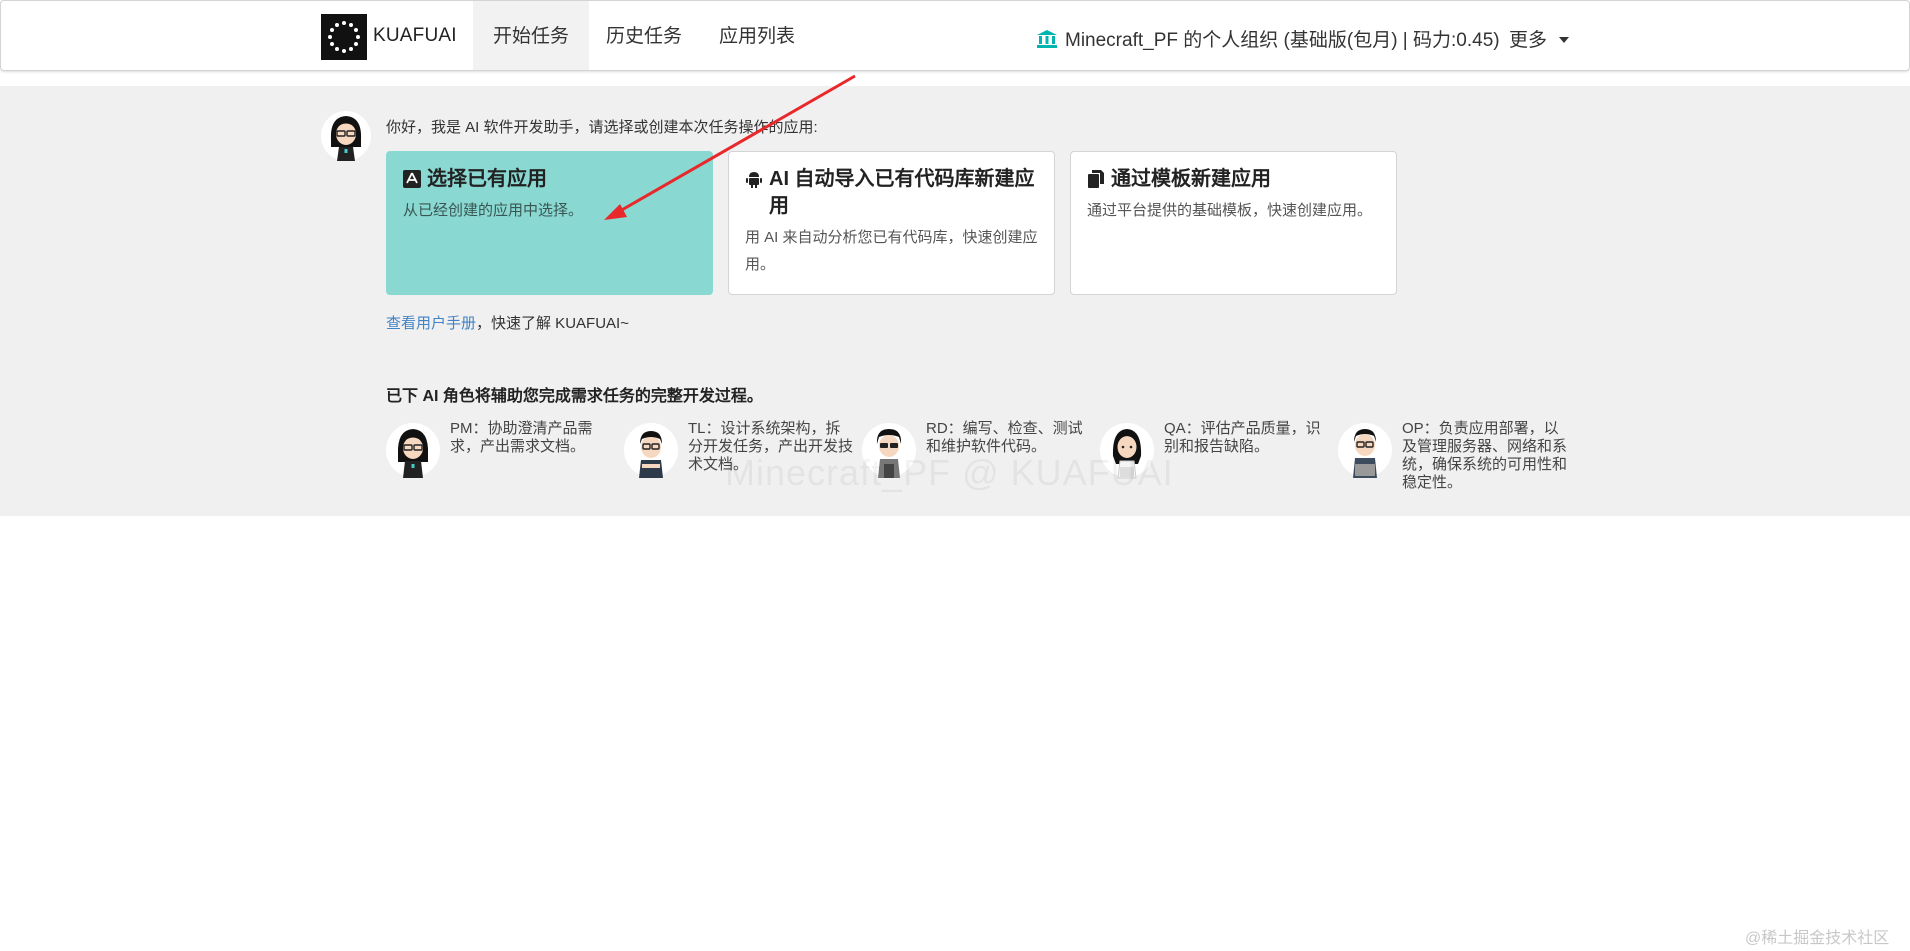 The height and width of the screenshot is (951, 1910). I want to click on user-manual-hint: 查看用户手册，快速了解 KUAFUAI~, so click(507, 322).